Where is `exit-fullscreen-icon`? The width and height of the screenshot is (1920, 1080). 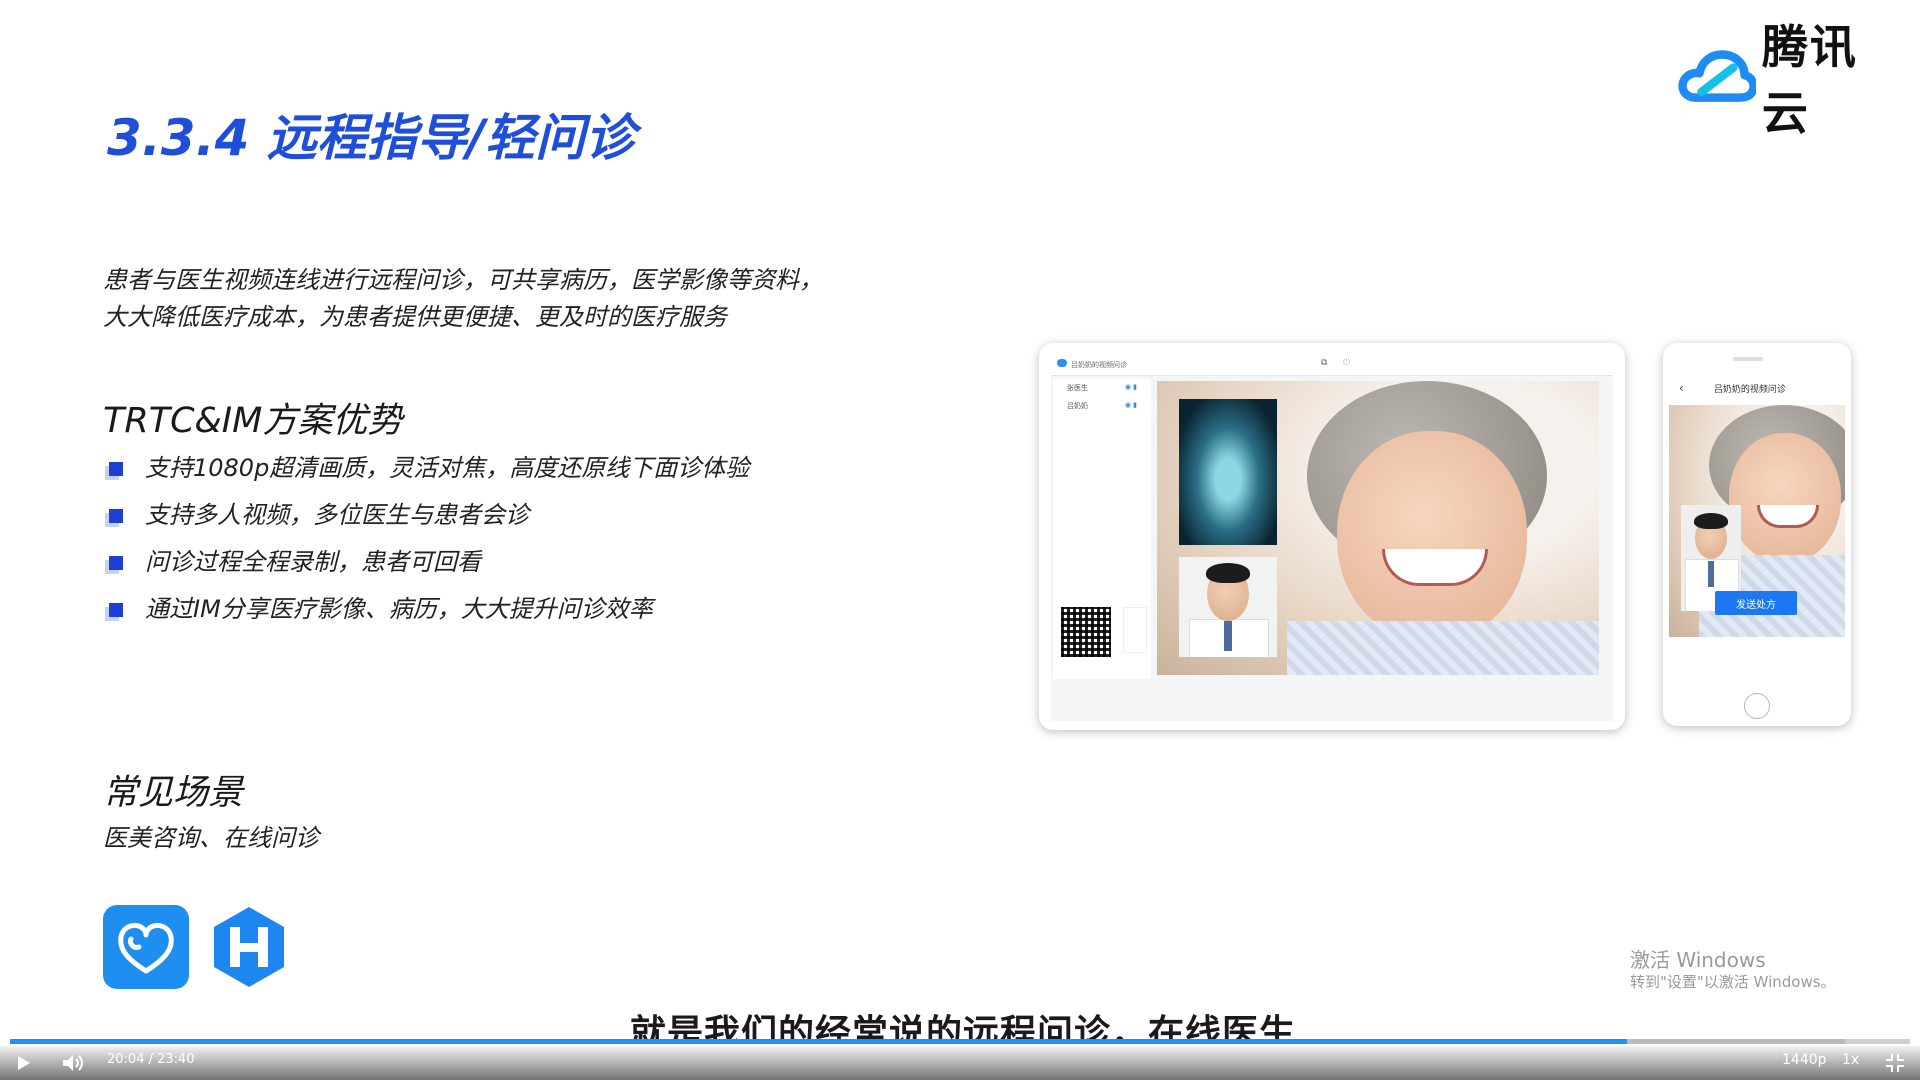
exit-fullscreen-icon is located at coordinates (1895, 1063).